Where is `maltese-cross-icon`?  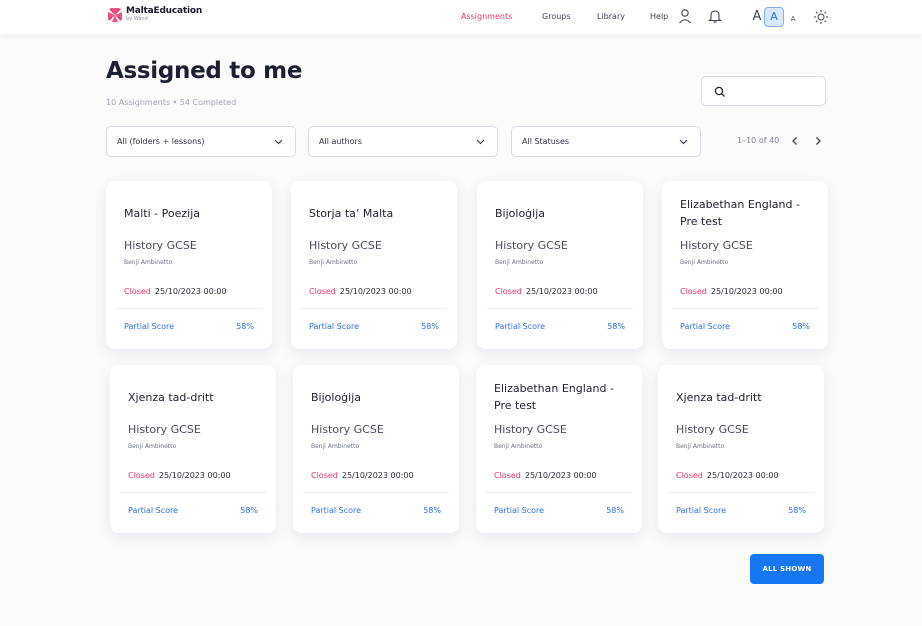 maltese-cross-icon is located at coordinates (115, 15).